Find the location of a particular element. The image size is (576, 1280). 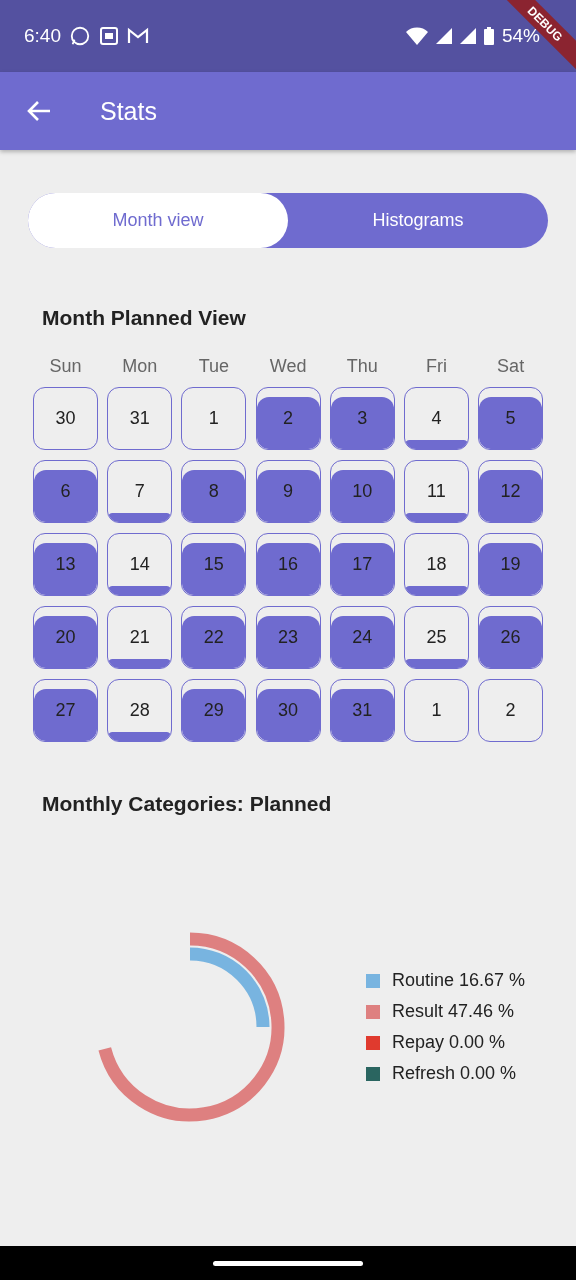

legend-label: Repay 0.00 % is located at coordinates (449, 1042).